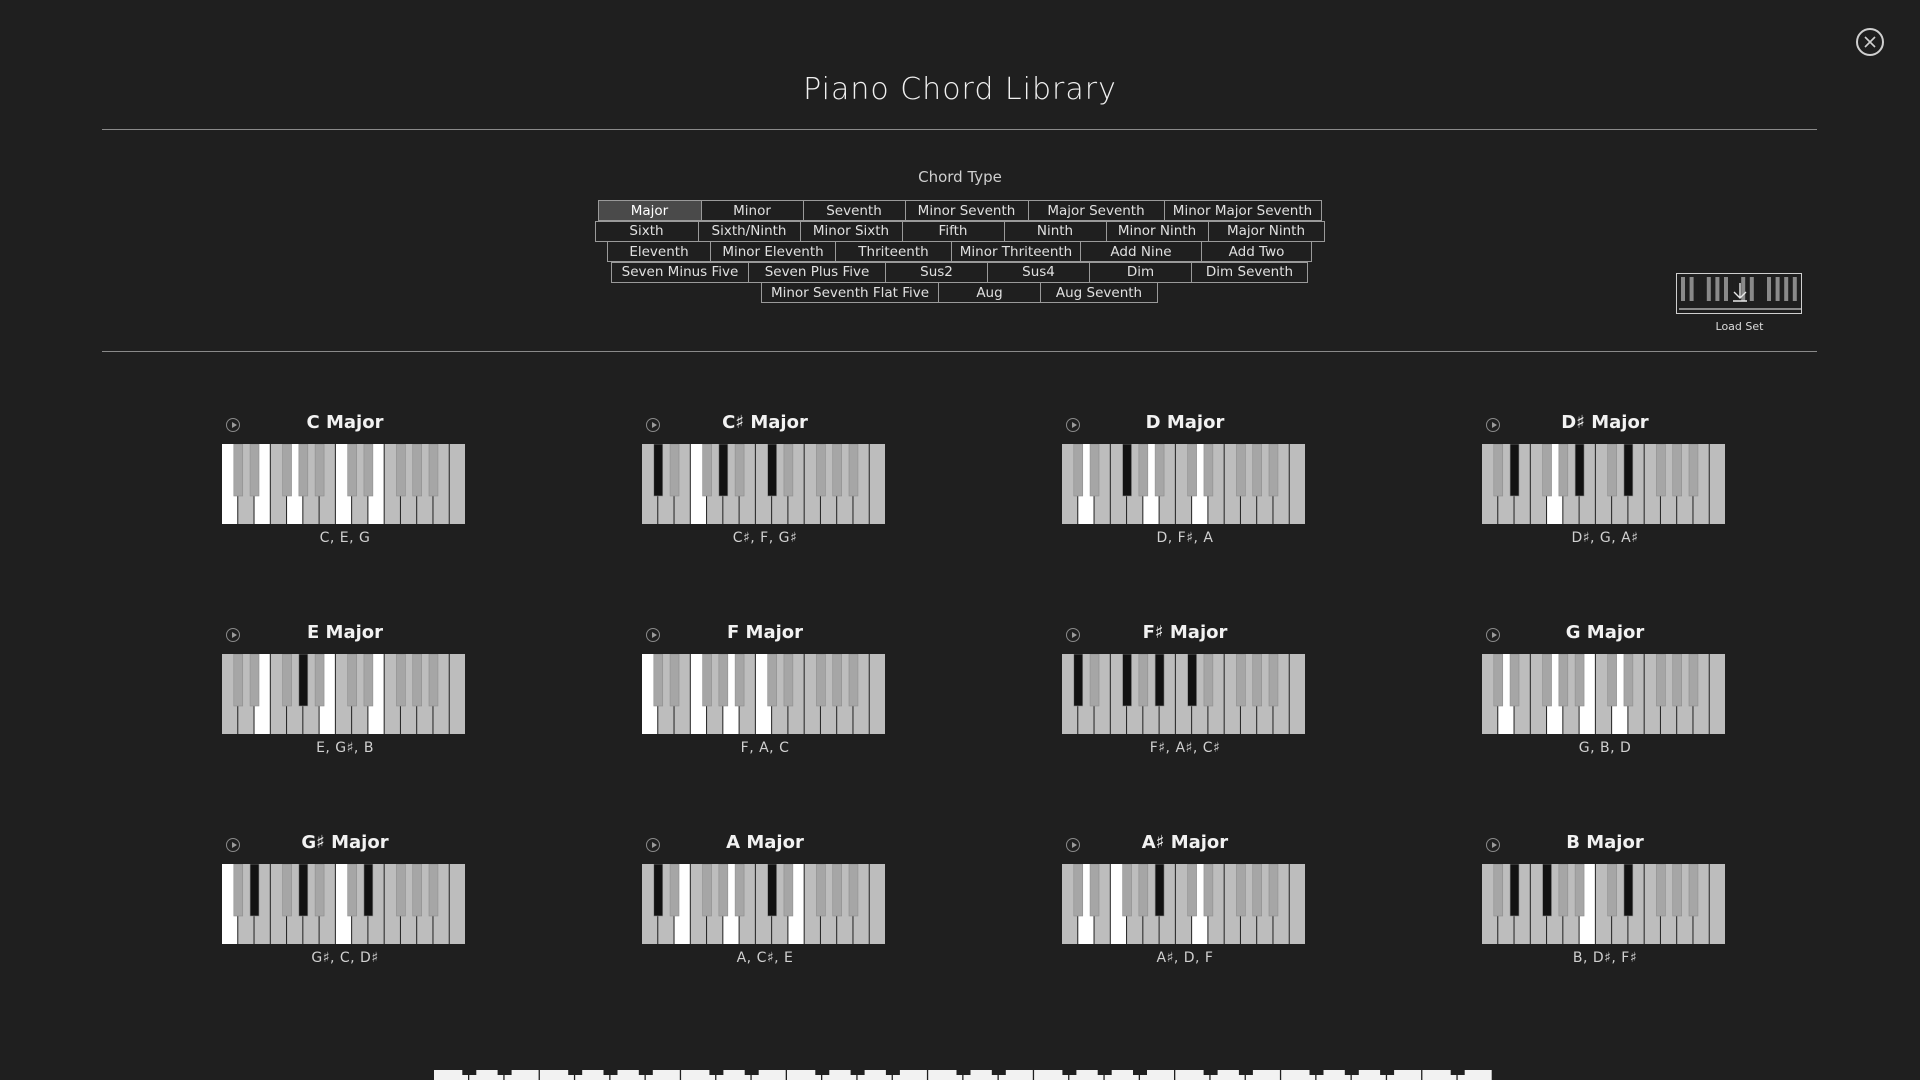  I want to click on chord-type-major: Major, so click(649, 210).